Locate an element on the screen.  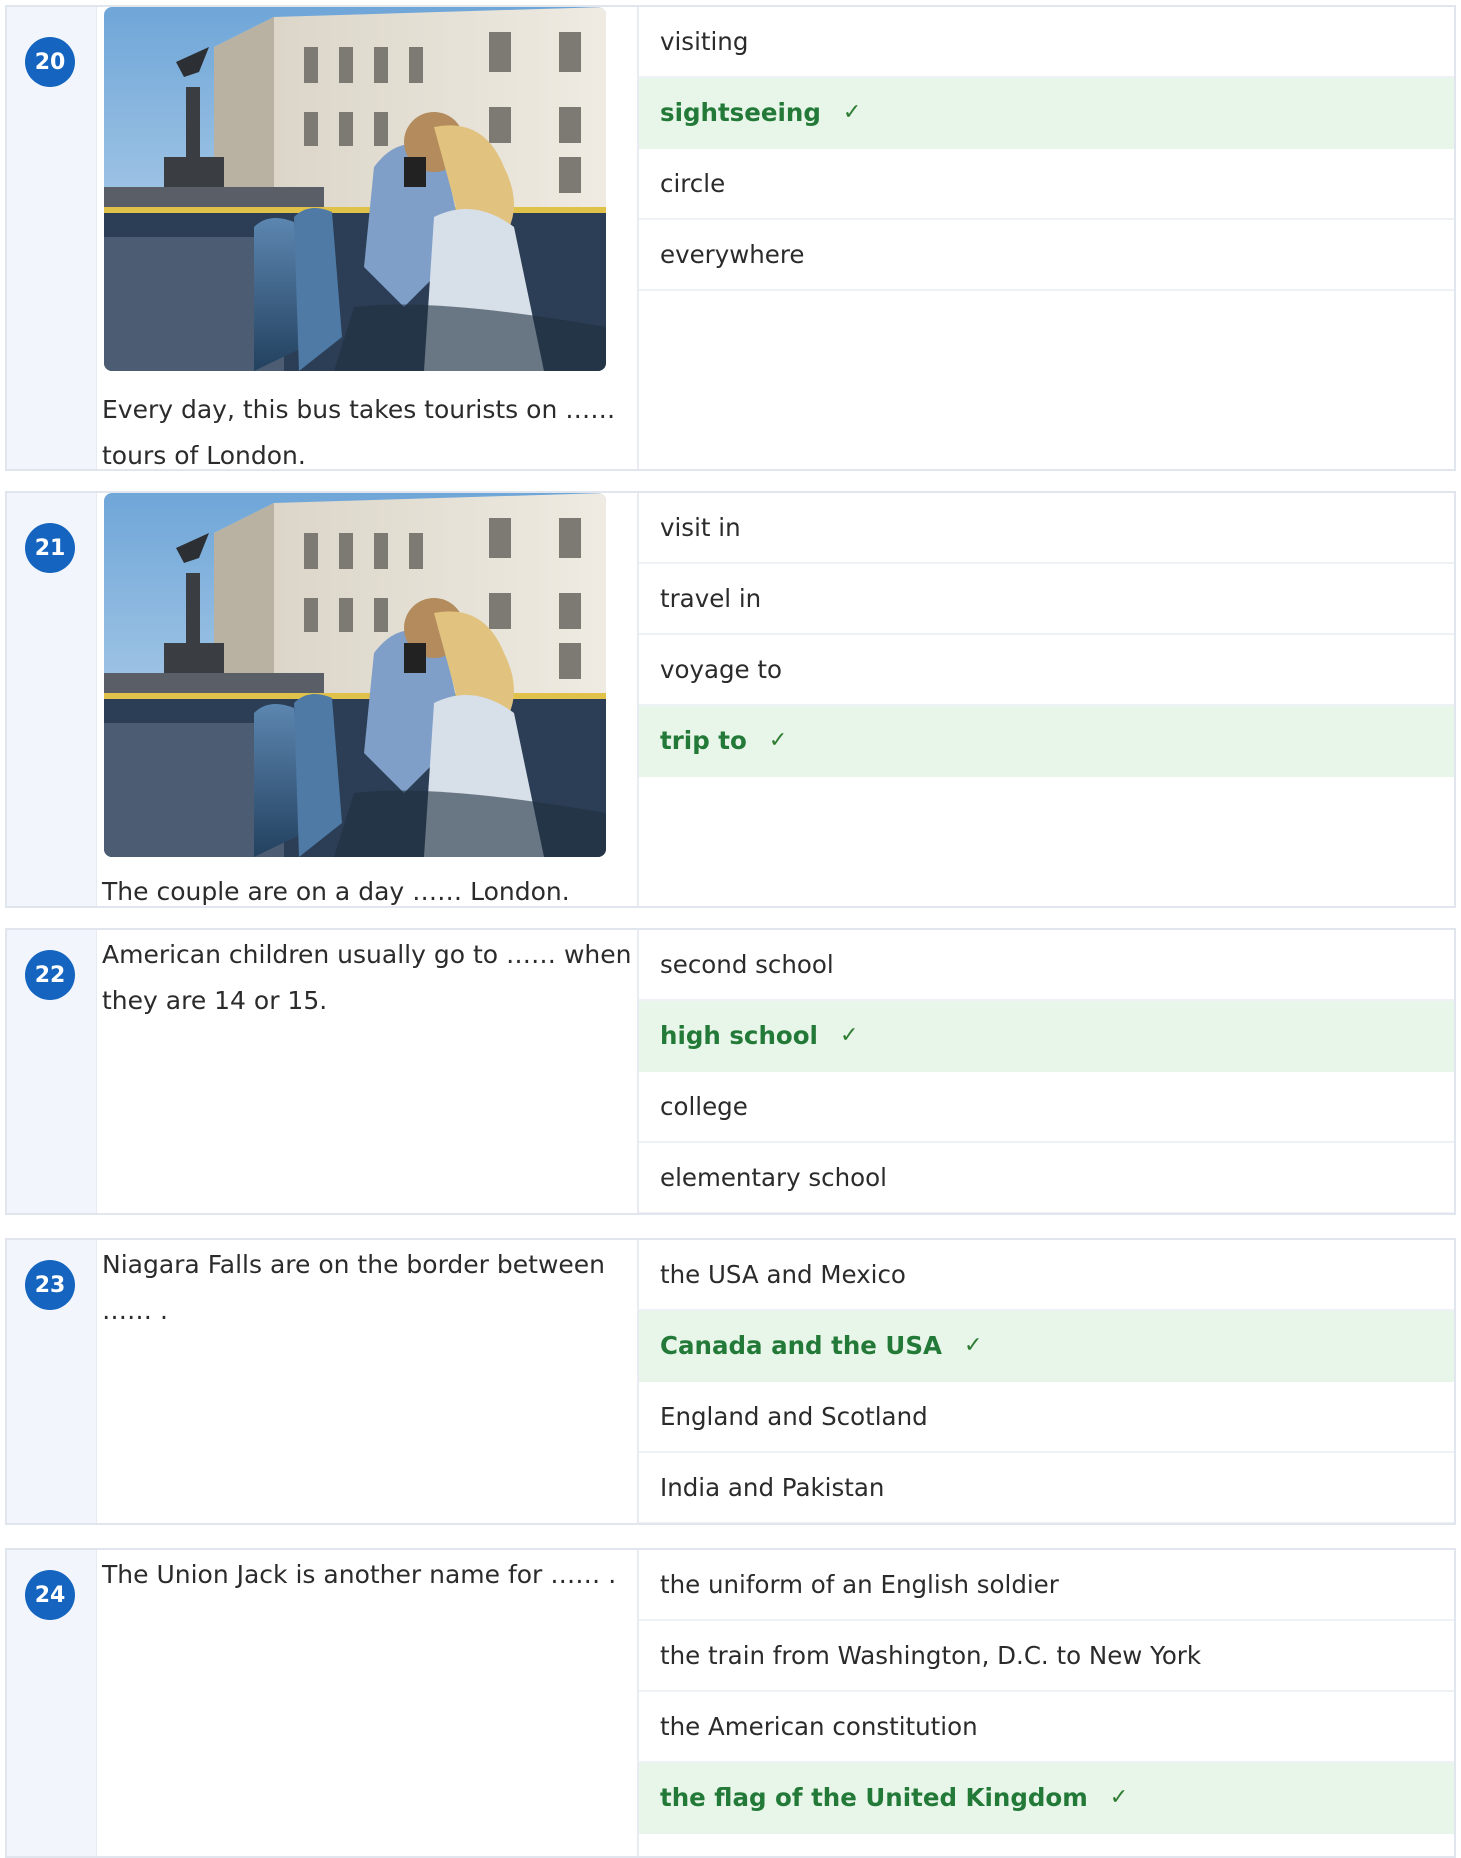
answer-option-label: Canada and the USA is located at coordinates (801, 1345).